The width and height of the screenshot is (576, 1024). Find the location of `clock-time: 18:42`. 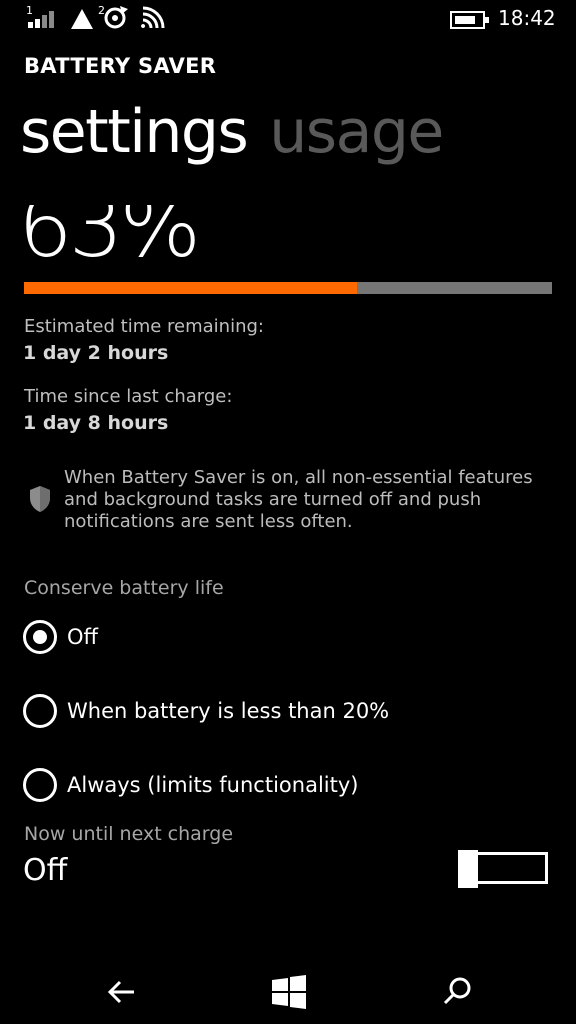

clock-time: 18:42 is located at coordinates (527, 18).